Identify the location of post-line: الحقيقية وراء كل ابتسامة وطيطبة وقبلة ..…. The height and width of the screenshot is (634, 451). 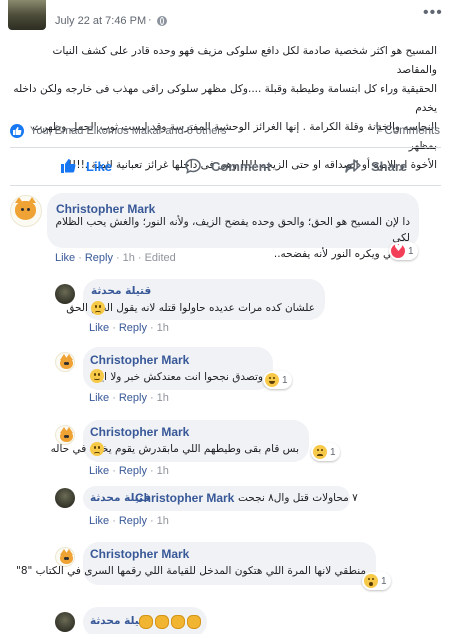
(225, 98).